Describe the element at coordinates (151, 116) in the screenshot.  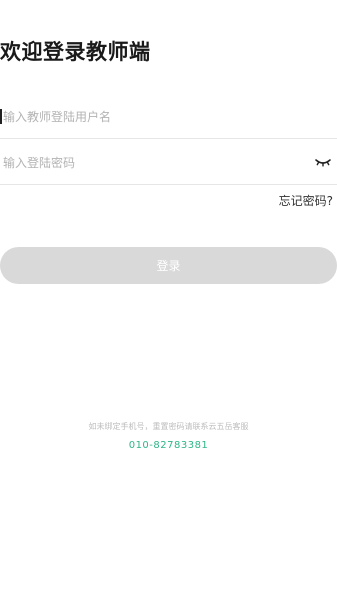
I see `username-input` at that location.